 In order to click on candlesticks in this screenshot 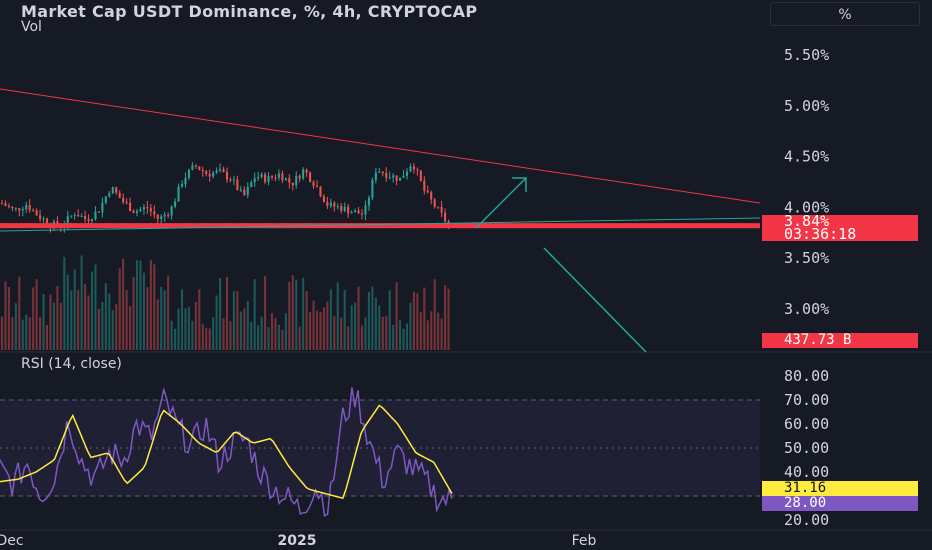, I will do `click(225, 197)`.